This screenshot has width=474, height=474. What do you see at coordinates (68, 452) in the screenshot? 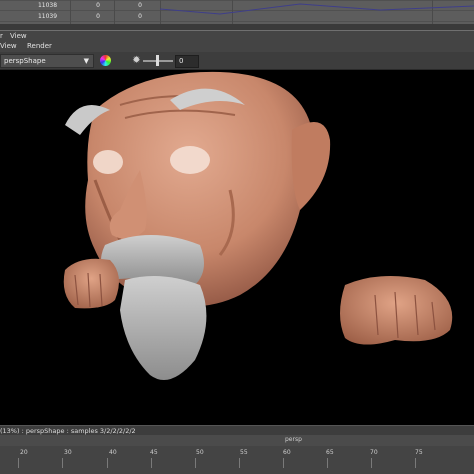
I see `tick-label: 30` at bounding box center [68, 452].